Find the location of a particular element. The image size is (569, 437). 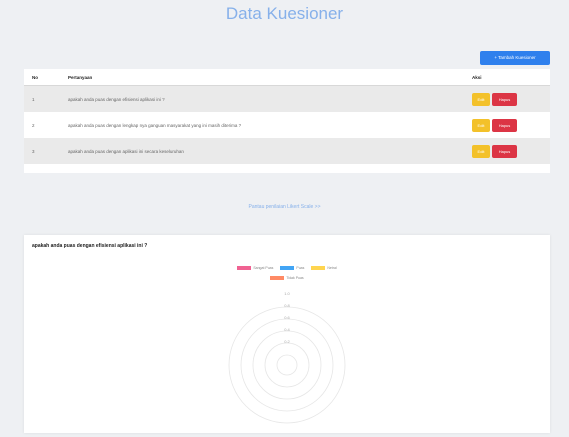

likert-scale-link: Pantau penilaian Likert Scale >> is located at coordinates (284, 207).